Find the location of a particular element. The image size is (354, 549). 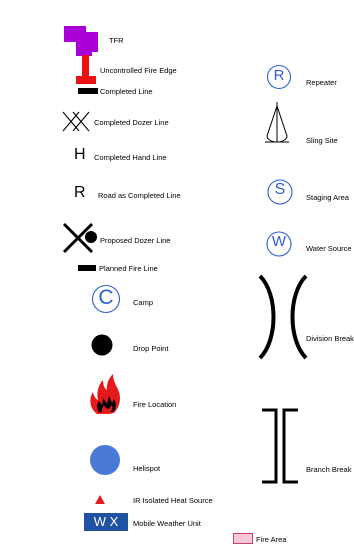

camp-letter: C is located at coordinates (106, 297).